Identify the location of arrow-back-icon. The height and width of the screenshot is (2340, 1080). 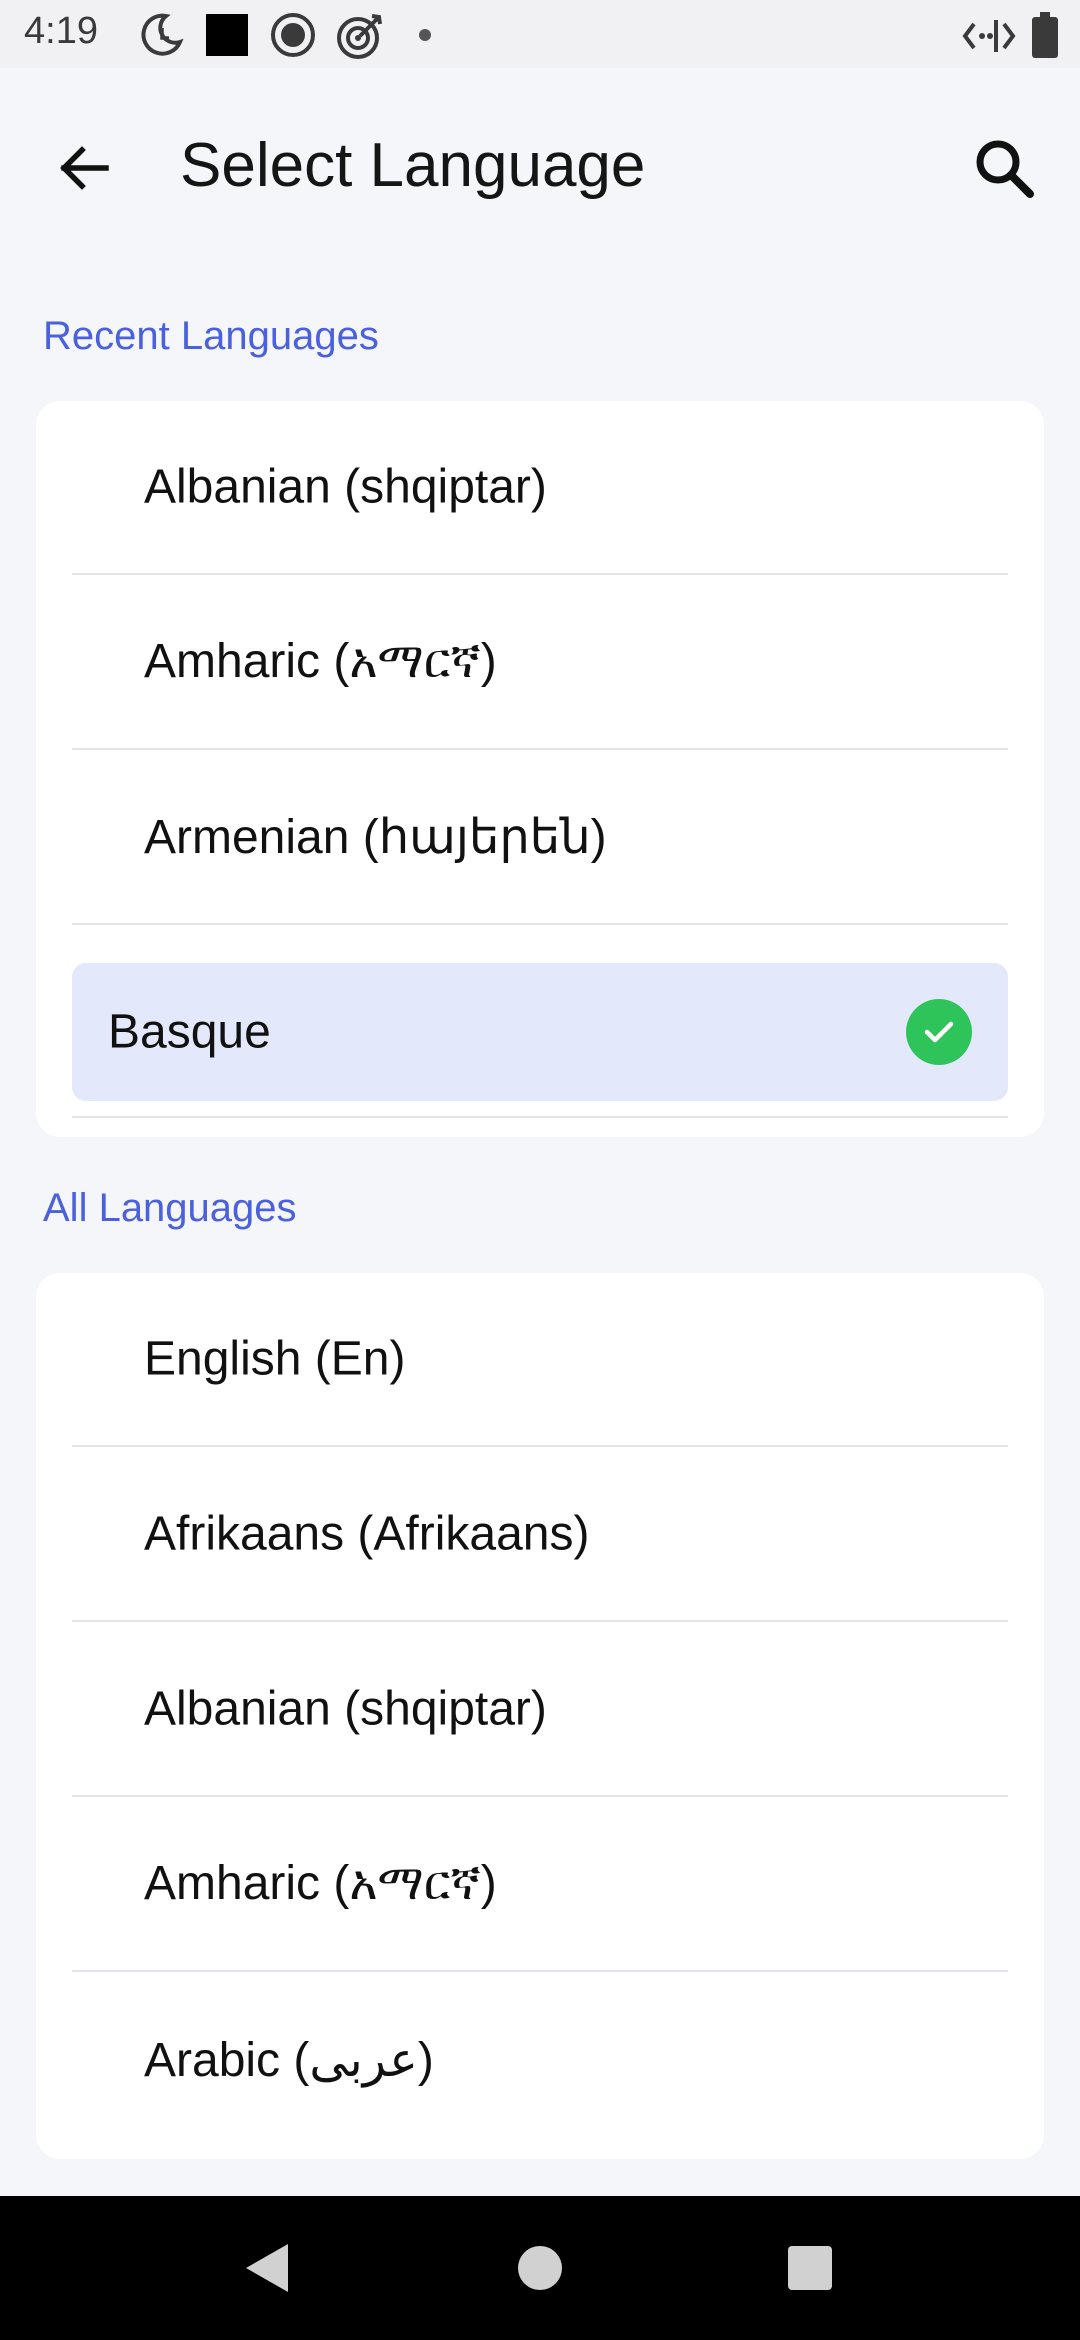
(84, 168).